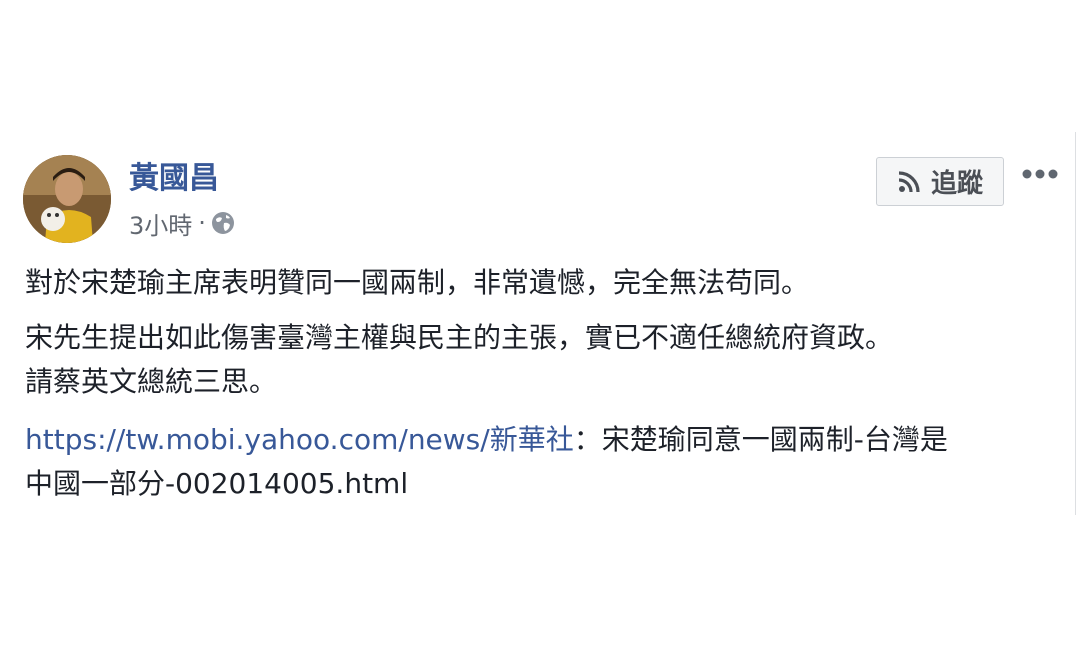 Image resolution: width=1080 pixels, height=648 pixels. I want to click on post-paragraph: 對於宋楚瑜主席表明贊同一國兩制，非常遺憾，完全無法苟同。, so click(417, 282).